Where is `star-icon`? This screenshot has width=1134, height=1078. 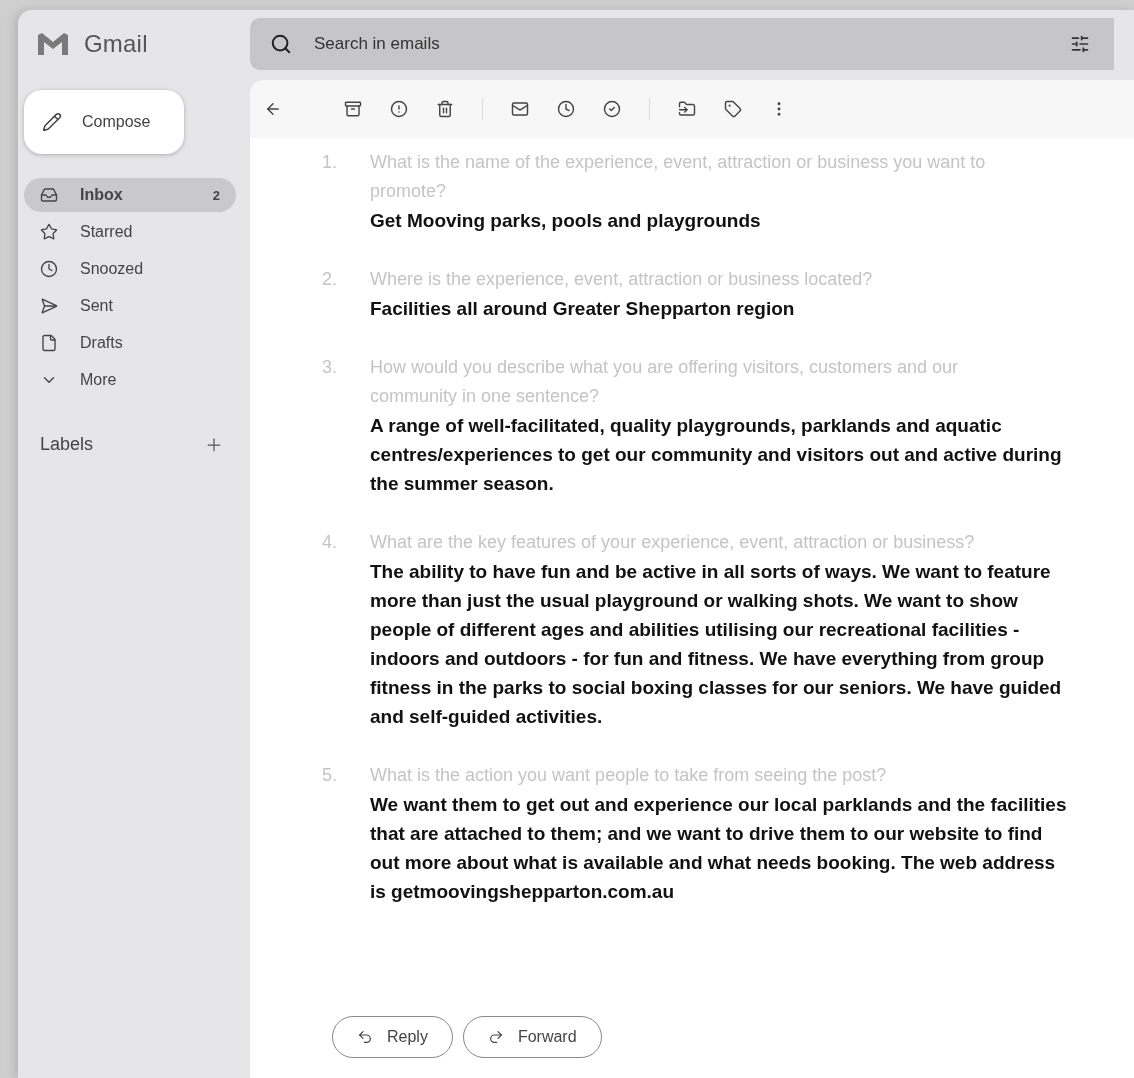 star-icon is located at coordinates (49, 232).